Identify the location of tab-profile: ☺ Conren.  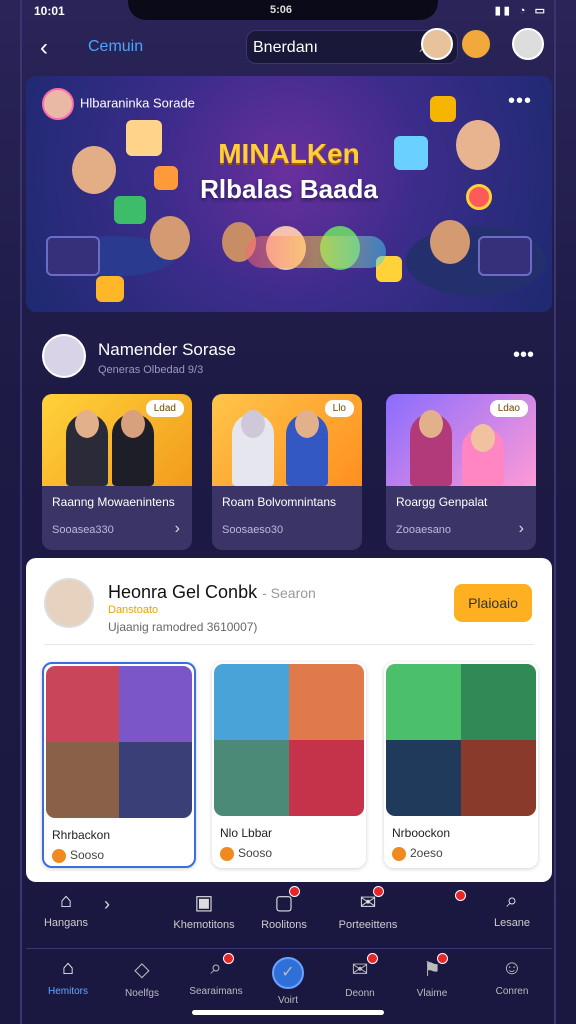
(512, 977).